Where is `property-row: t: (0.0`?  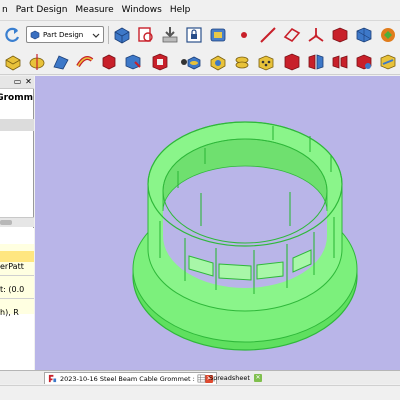 property-row: t: (0.0 is located at coordinates (17, 290).